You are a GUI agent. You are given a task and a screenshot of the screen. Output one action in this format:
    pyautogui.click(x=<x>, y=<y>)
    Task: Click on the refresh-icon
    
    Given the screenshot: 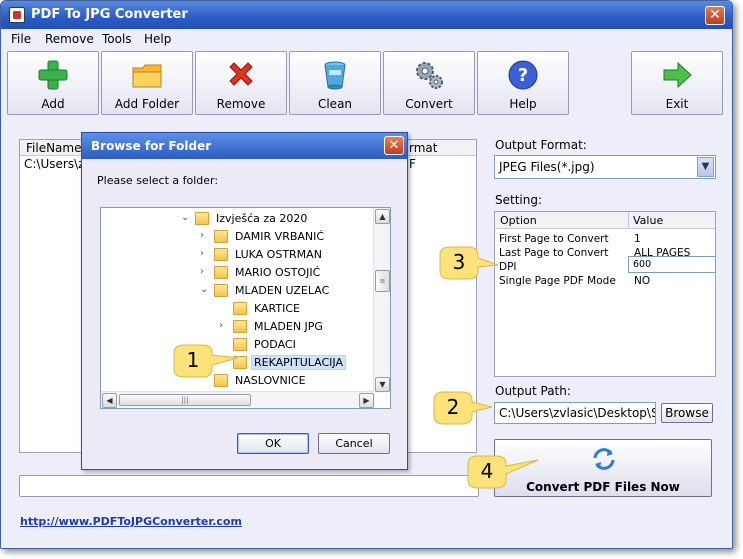 What is the action you would take?
    pyautogui.click(x=604, y=459)
    